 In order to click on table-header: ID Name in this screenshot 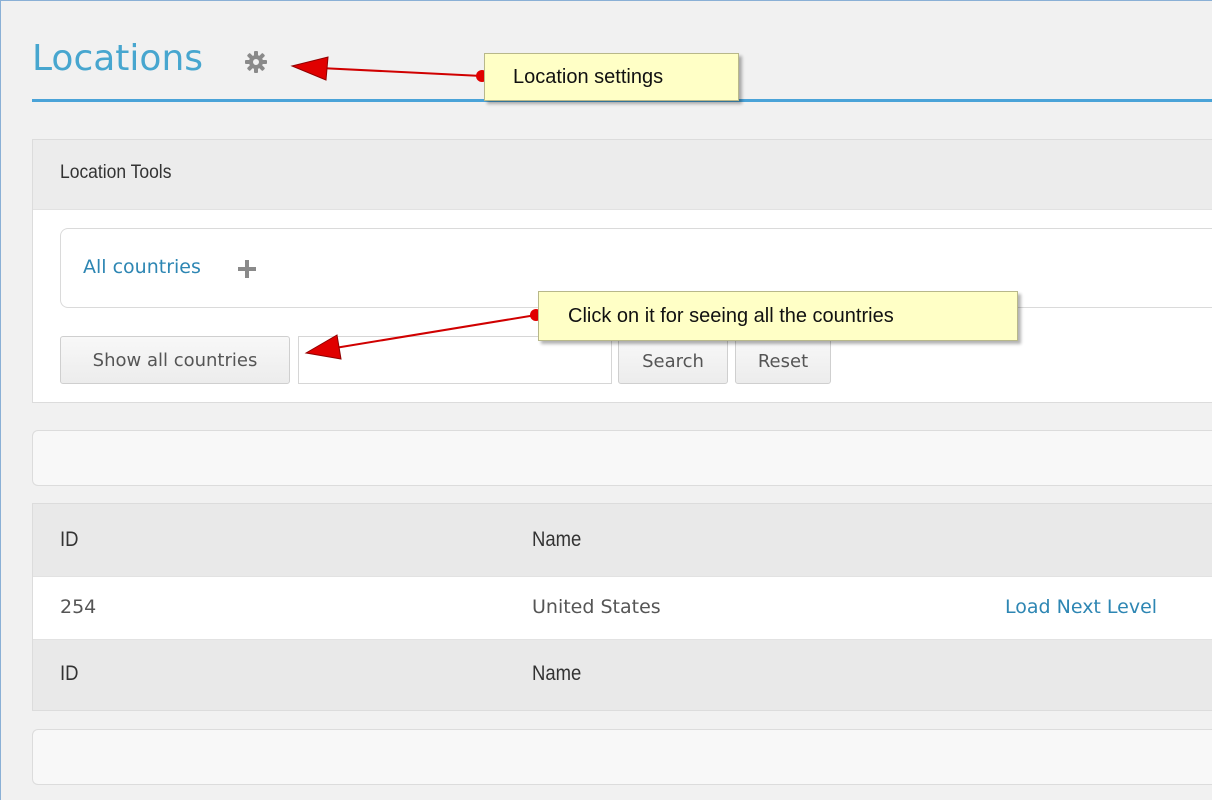, I will do `click(622, 540)`.